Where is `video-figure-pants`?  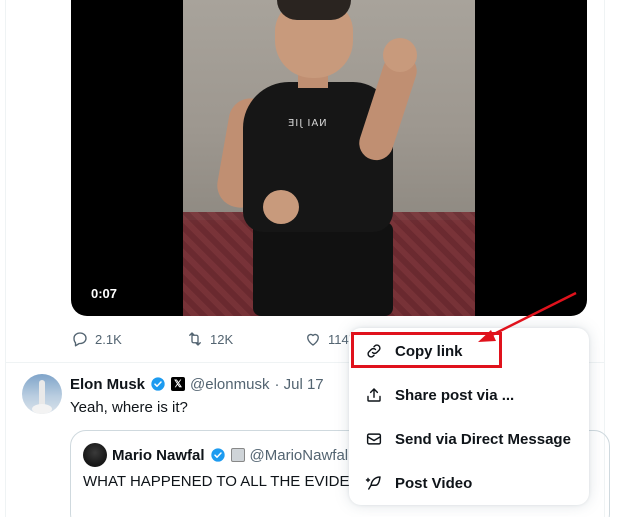
video-figure-pants is located at coordinates (323, 269).